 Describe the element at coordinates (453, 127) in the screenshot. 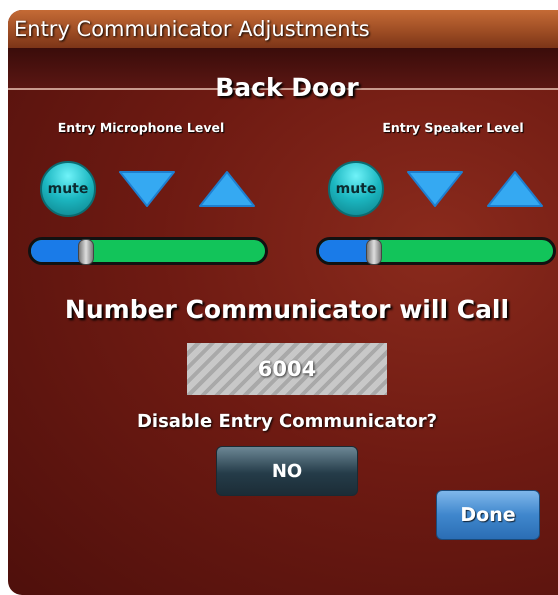

I see `level-label: Entry Speaker Level` at that location.